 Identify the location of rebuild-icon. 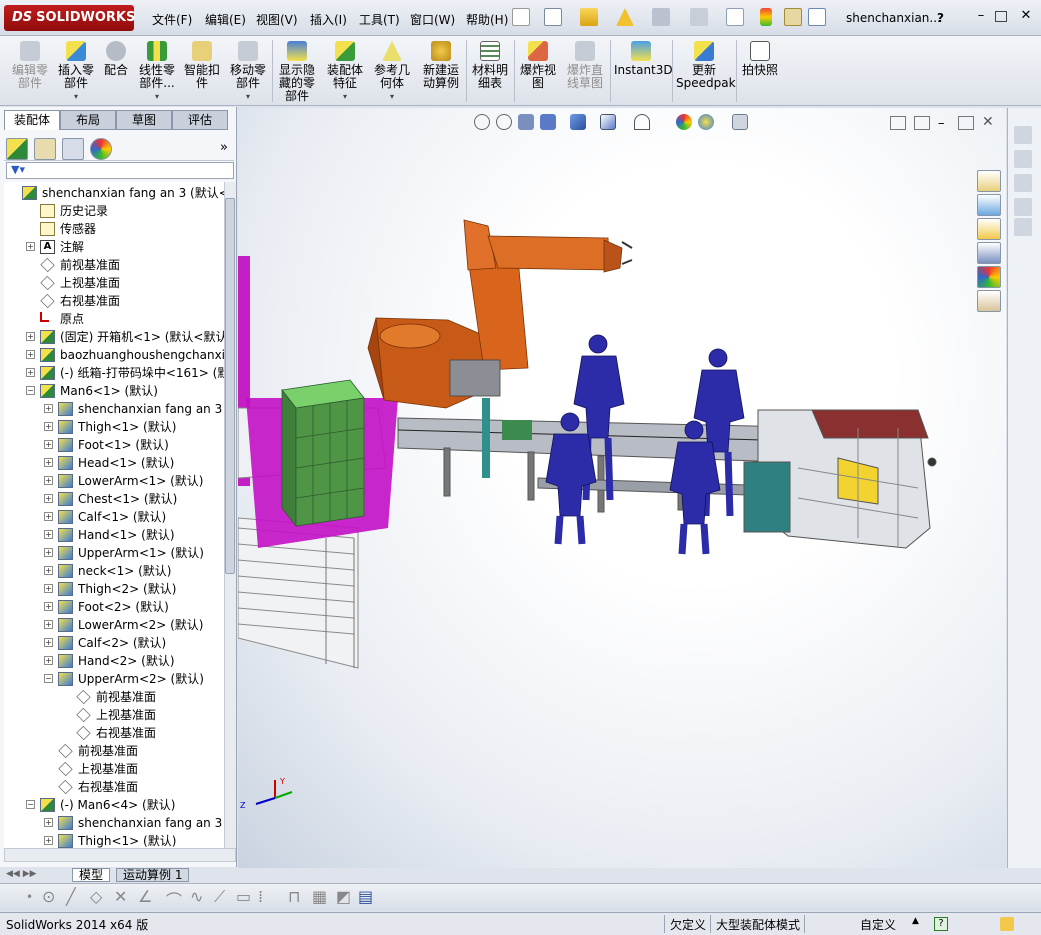
(766, 17).